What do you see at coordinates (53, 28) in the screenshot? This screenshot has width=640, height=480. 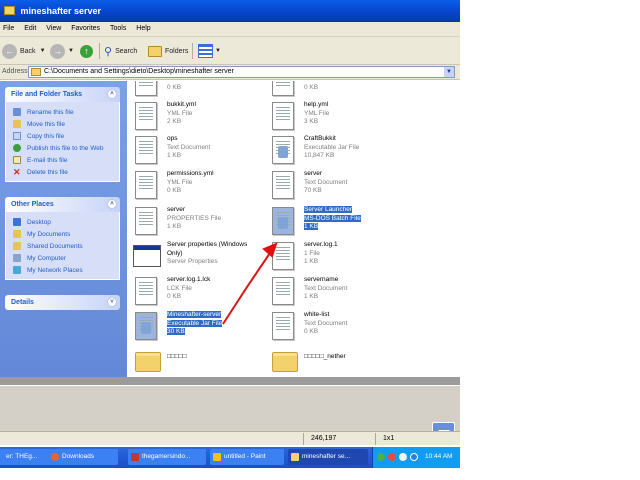 I see `menu-view: View` at bounding box center [53, 28].